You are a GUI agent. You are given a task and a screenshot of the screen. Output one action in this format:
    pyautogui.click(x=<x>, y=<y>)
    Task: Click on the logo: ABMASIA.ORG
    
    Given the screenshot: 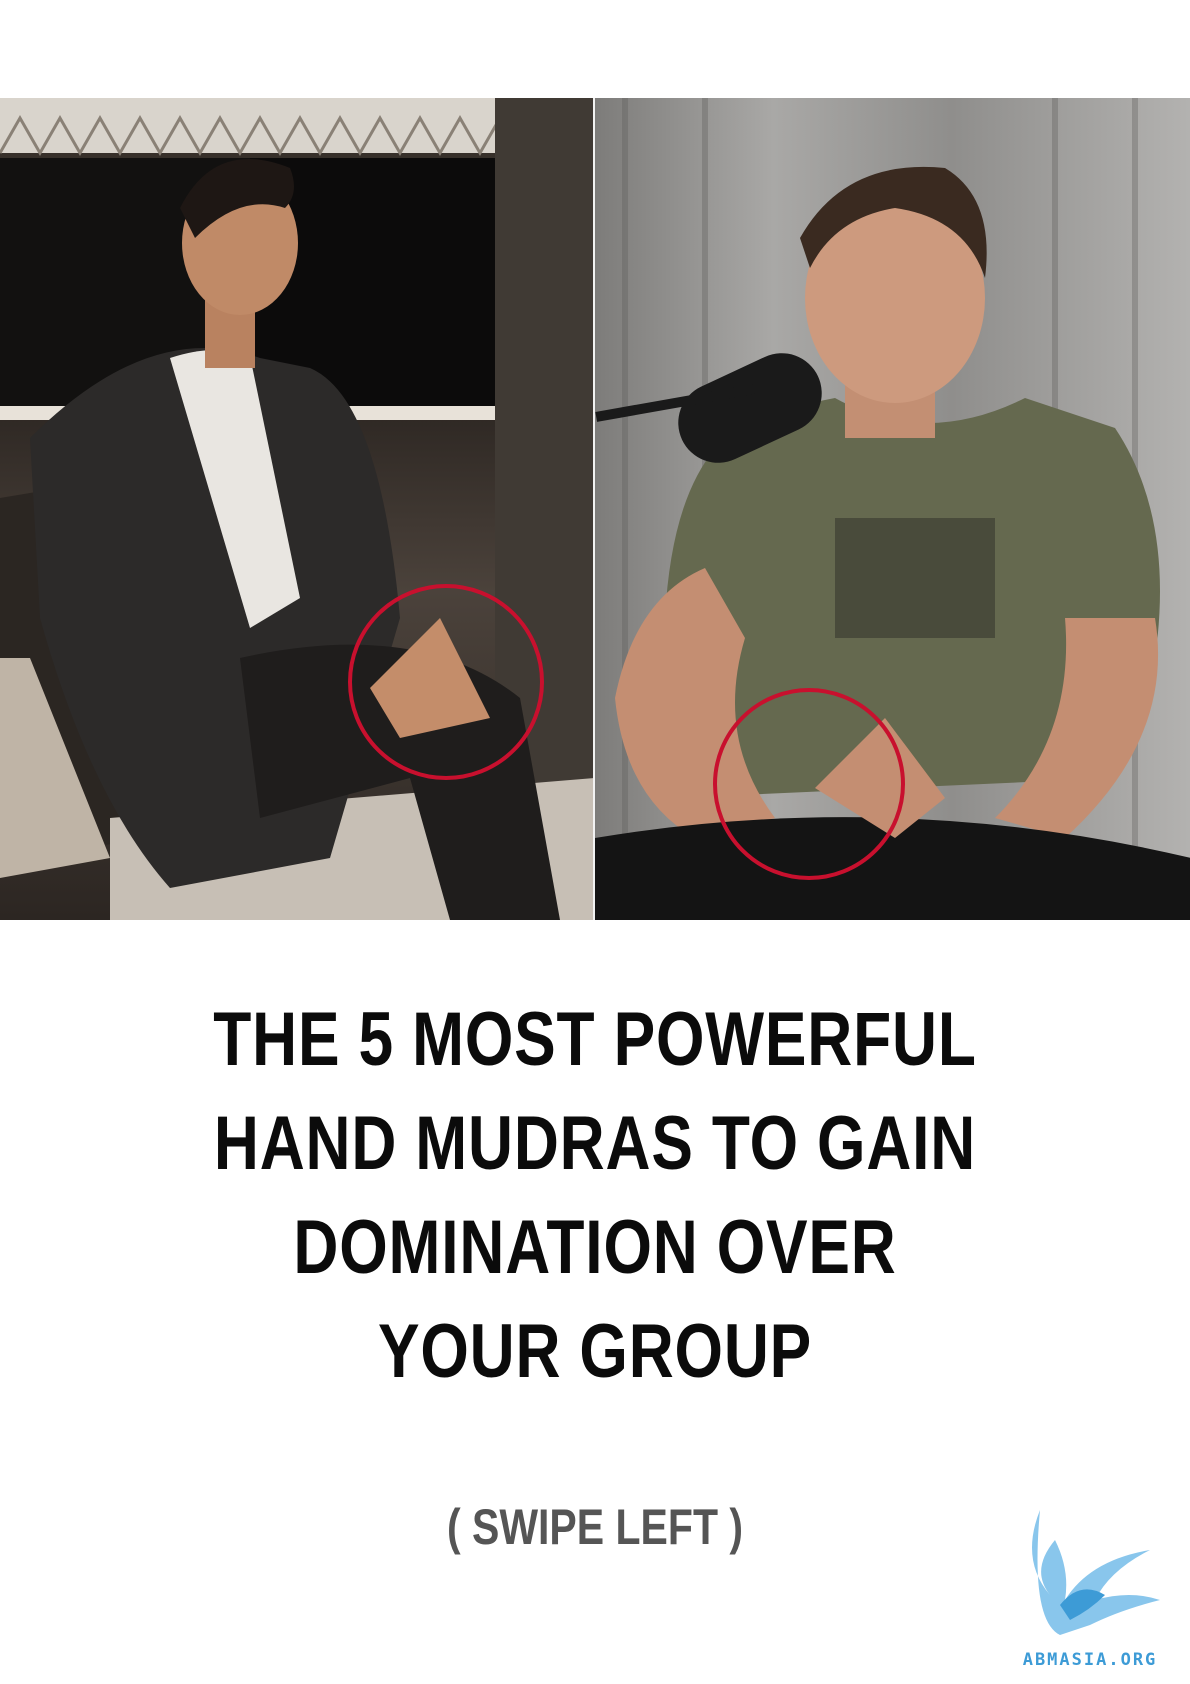 What is the action you would take?
    pyautogui.click(x=1090, y=1585)
    